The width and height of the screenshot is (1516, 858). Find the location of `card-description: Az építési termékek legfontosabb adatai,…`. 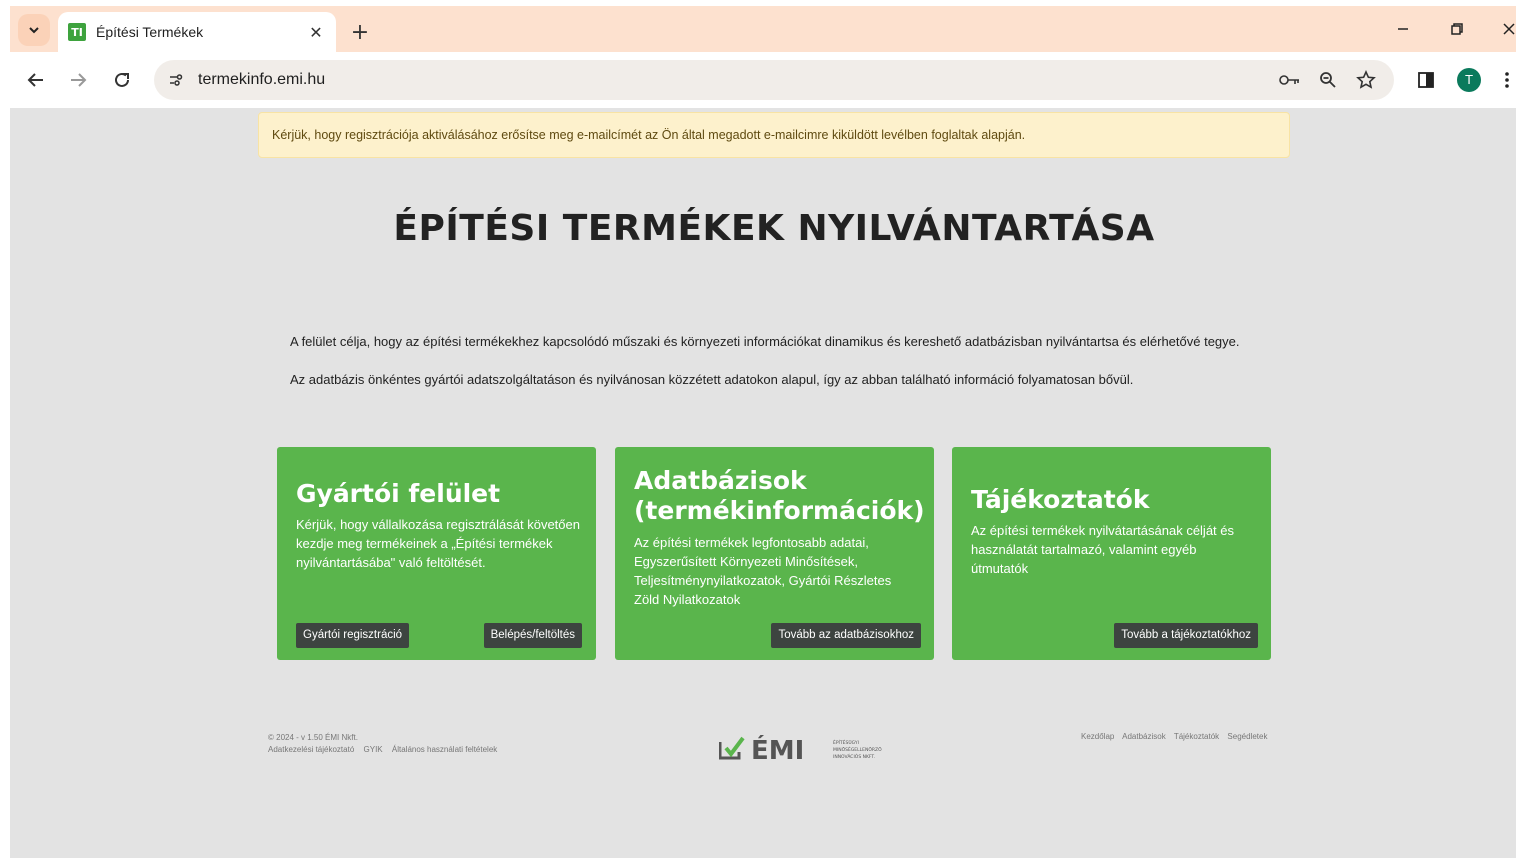

card-description: Az építési termékek legfontosabb adatai,… is located at coordinates (763, 571).